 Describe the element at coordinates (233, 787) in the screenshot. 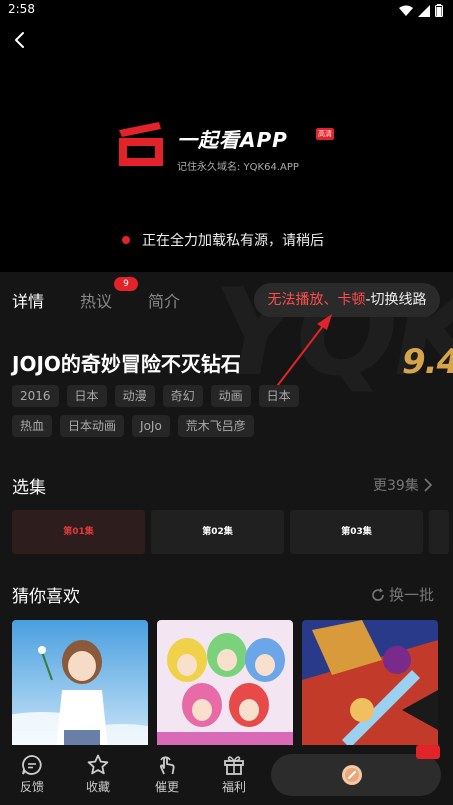

I see `welfare-label: 福利` at that location.